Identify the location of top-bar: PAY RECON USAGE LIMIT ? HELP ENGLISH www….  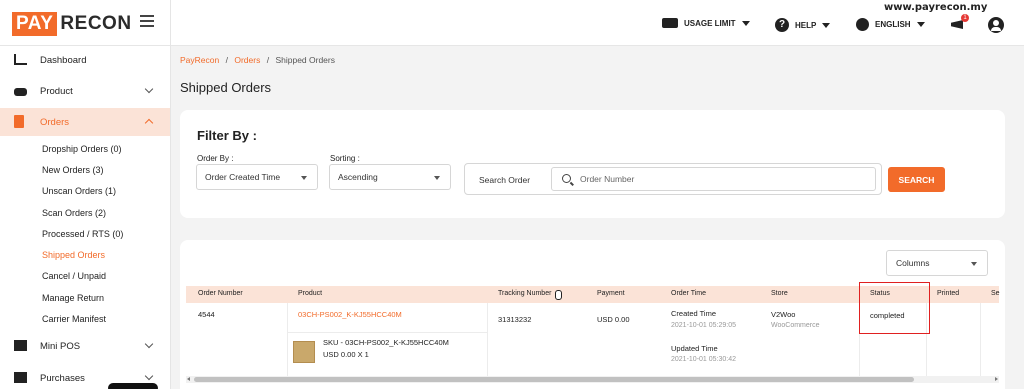
(512, 23).